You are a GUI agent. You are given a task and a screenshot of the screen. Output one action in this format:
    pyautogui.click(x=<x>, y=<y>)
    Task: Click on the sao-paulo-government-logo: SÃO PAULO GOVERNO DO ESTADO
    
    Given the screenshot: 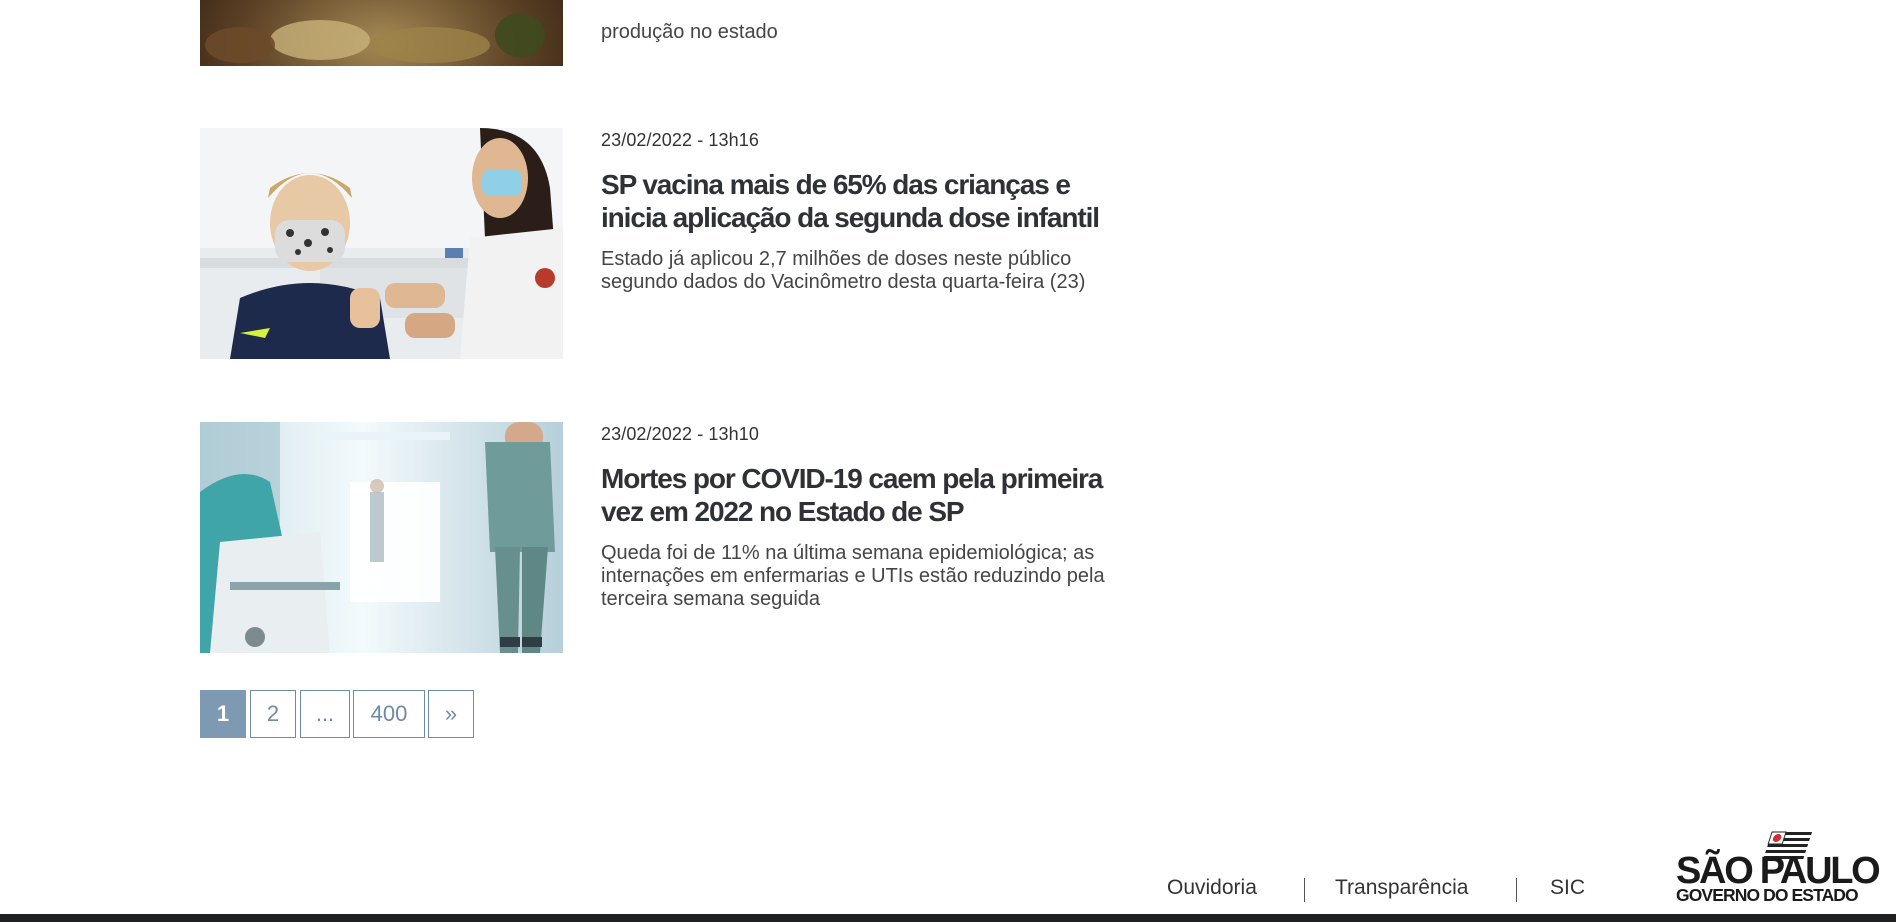 What is the action you would take?
    pyautogui.click(x=1776, y=866)
    